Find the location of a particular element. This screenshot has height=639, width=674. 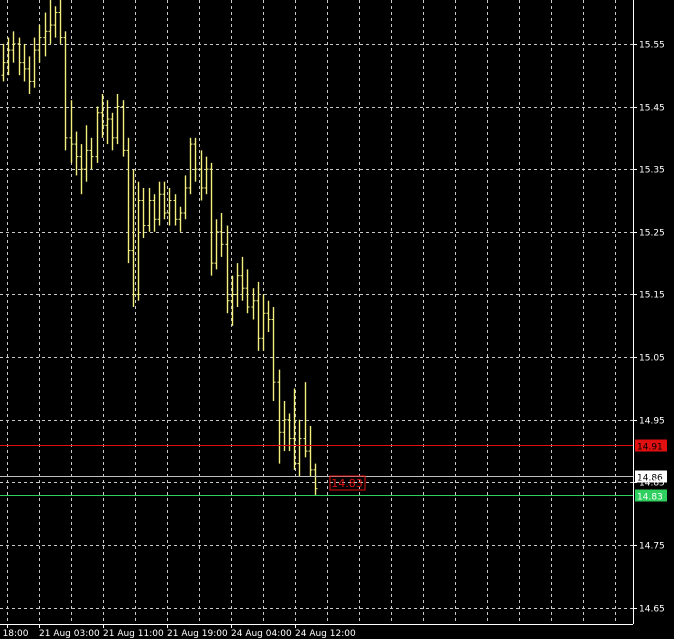

price-tick-label: 14.65 is located at coordinates (652, 610).